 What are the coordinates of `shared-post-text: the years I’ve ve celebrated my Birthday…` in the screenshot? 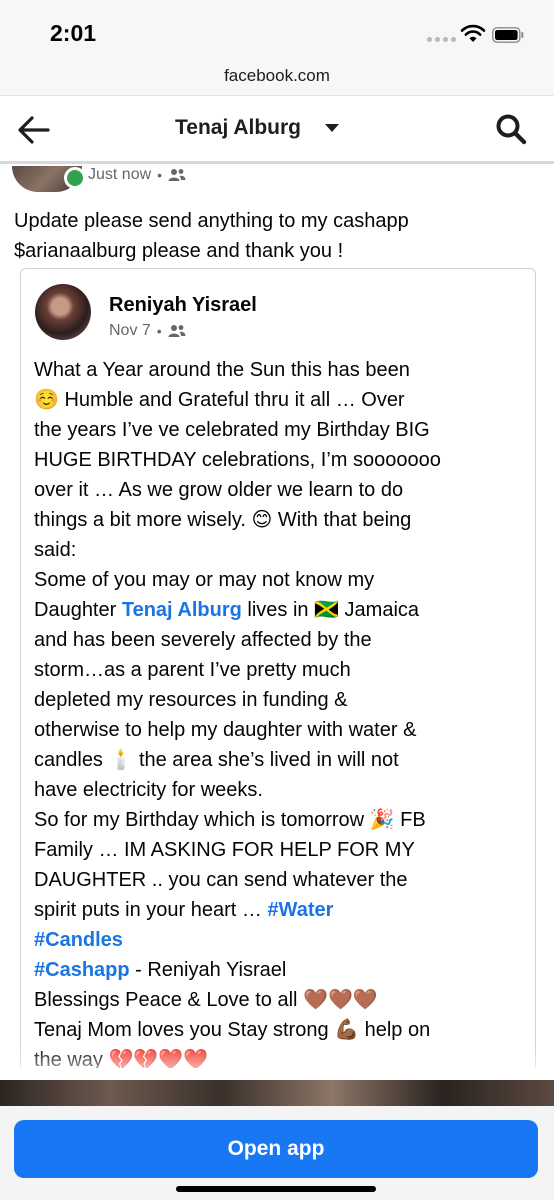 It's located at (232, 430).